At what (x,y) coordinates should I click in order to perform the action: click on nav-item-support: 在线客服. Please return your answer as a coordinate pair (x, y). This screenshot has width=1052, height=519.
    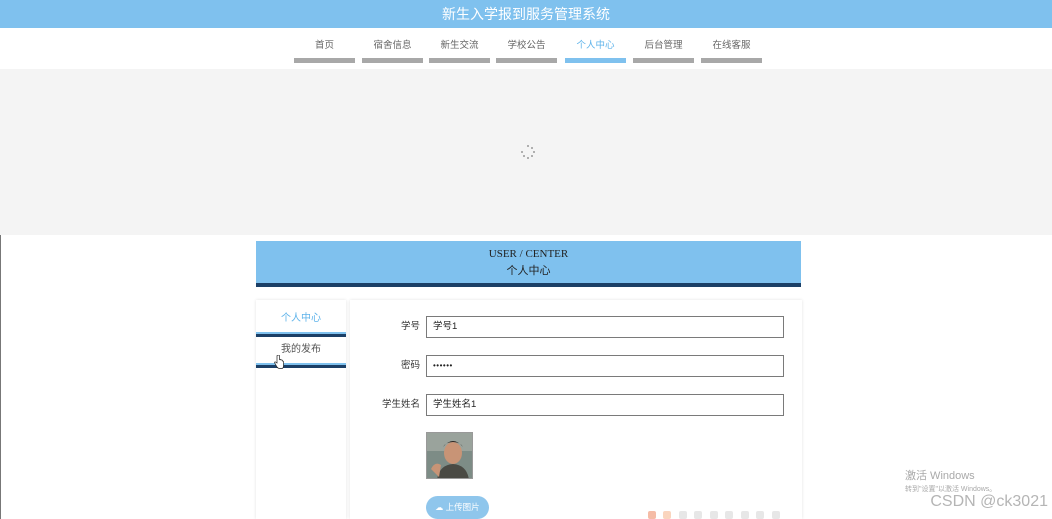
    Looking at the image, I should click on (731, 50).